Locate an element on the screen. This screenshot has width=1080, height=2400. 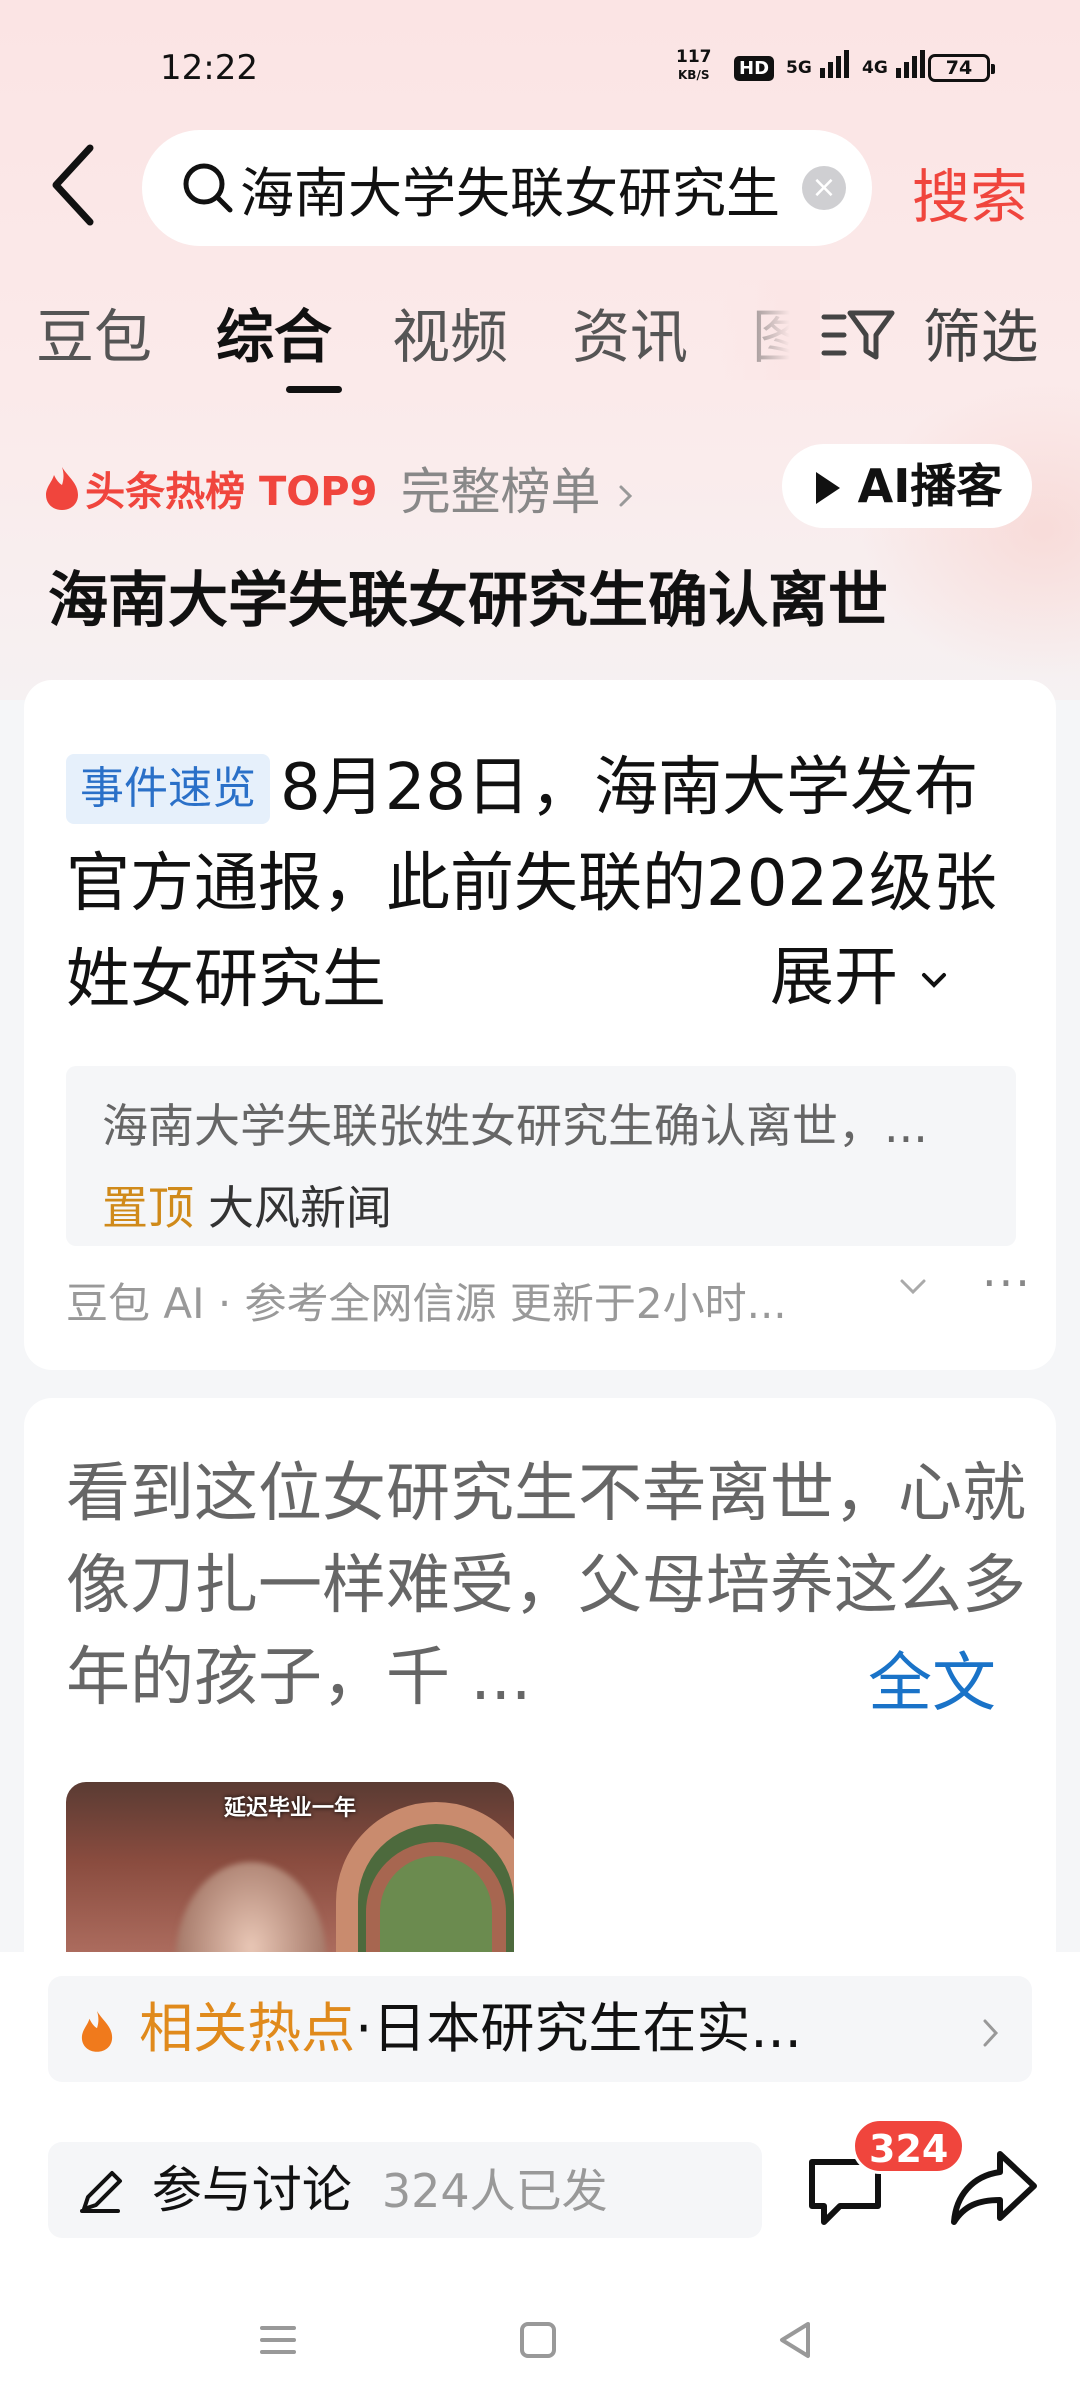
filter-button: 筛选 is located at coordinates (929, 332).